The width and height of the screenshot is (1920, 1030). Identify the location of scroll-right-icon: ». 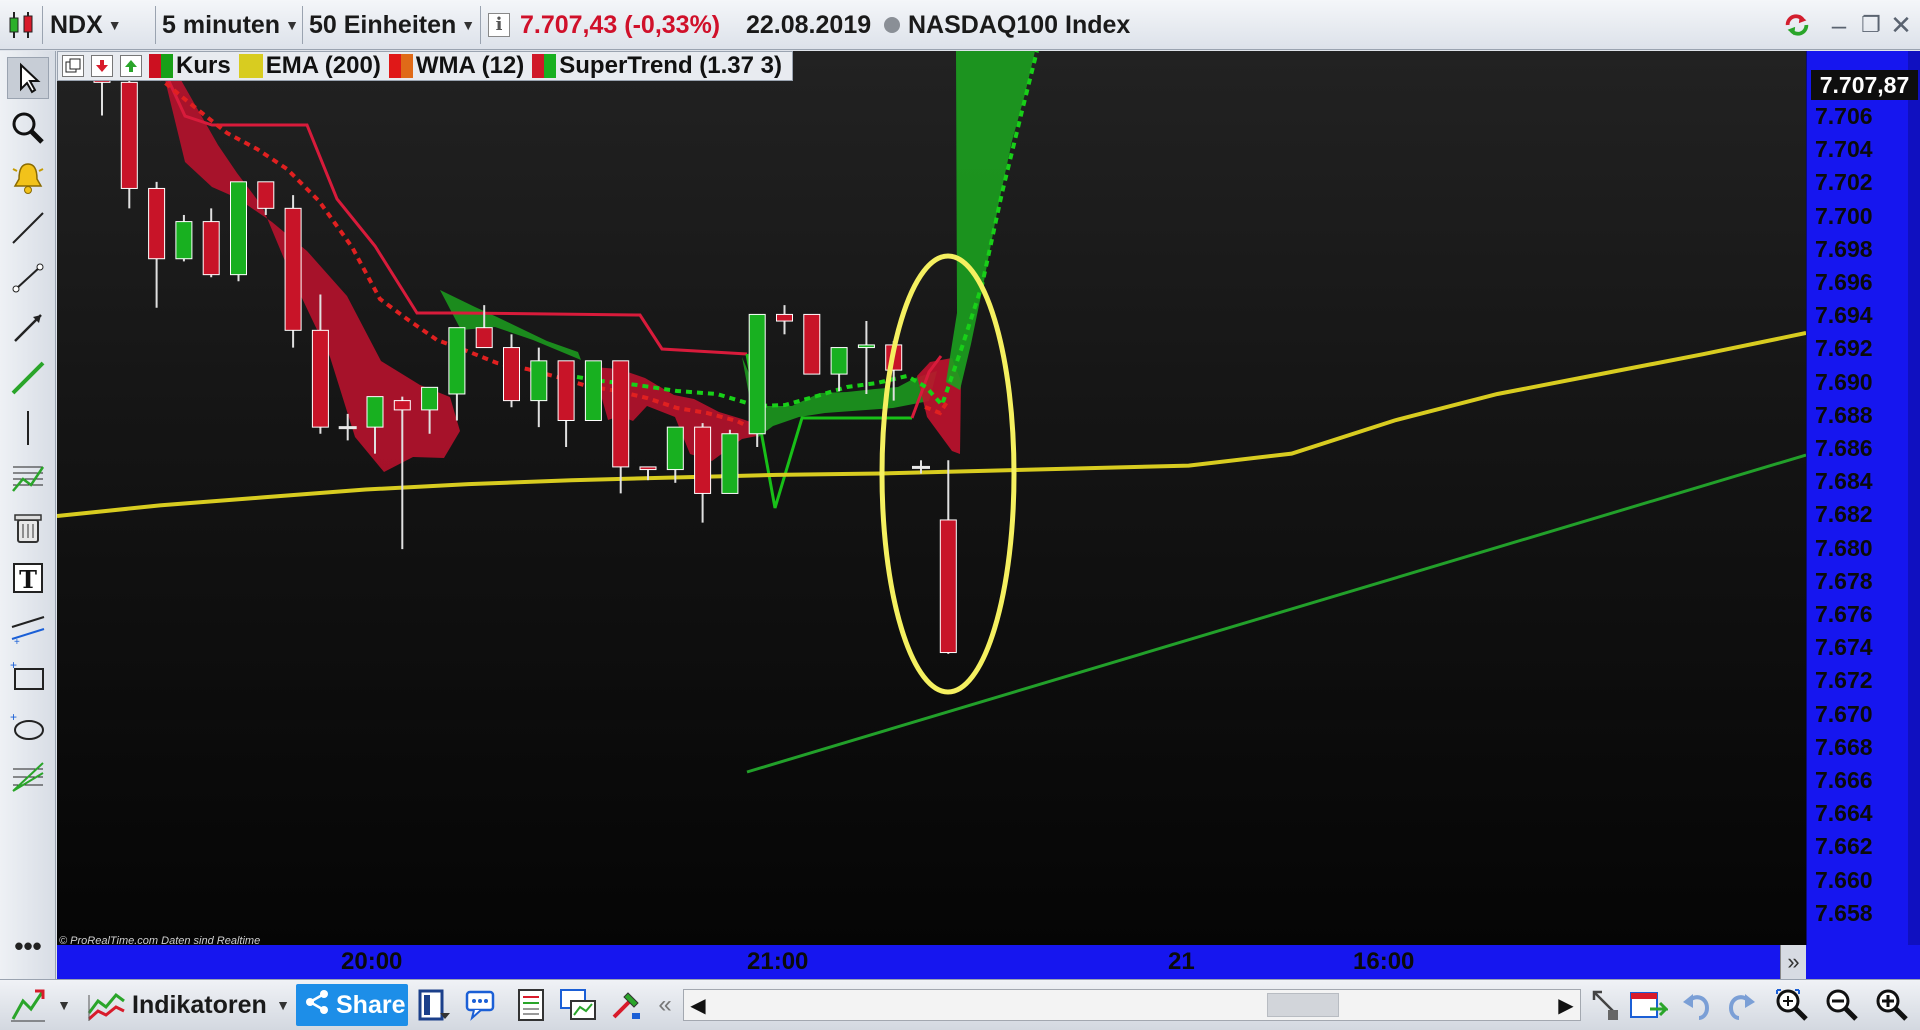
(1793, 962).